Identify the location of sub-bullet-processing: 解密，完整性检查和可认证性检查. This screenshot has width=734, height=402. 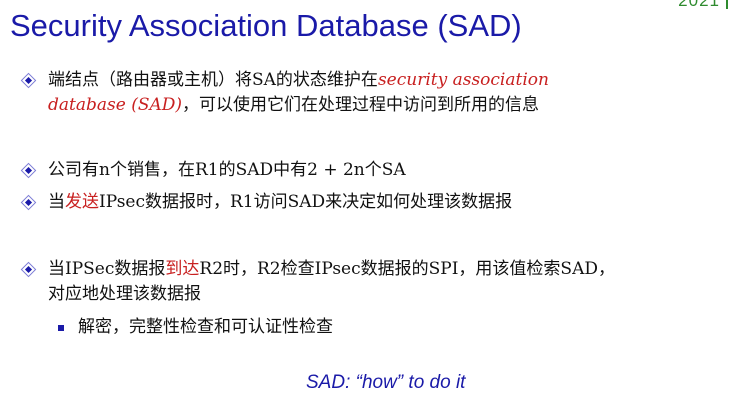
(195, 327).